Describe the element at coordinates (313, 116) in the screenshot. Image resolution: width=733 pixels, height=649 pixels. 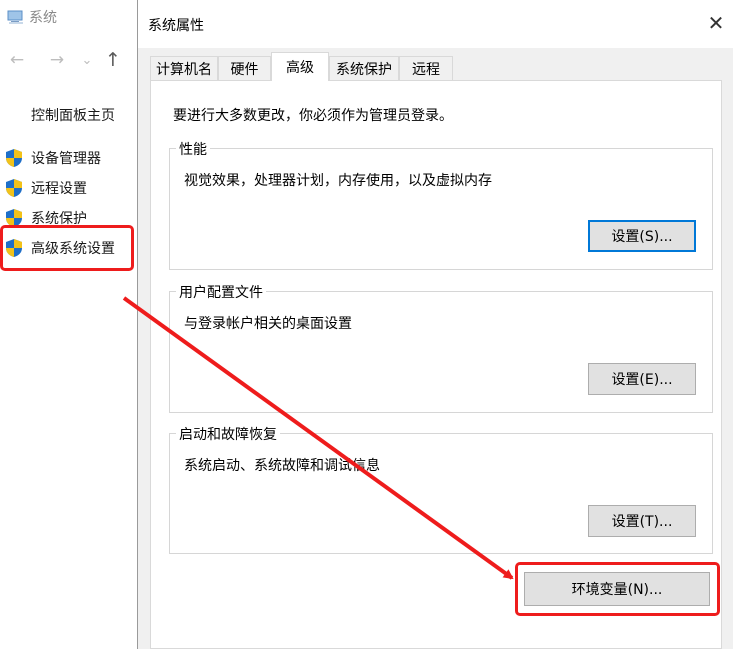
I see `admin-notice: 要进行大多数更改，你必须作为管理员登录。` at that location.